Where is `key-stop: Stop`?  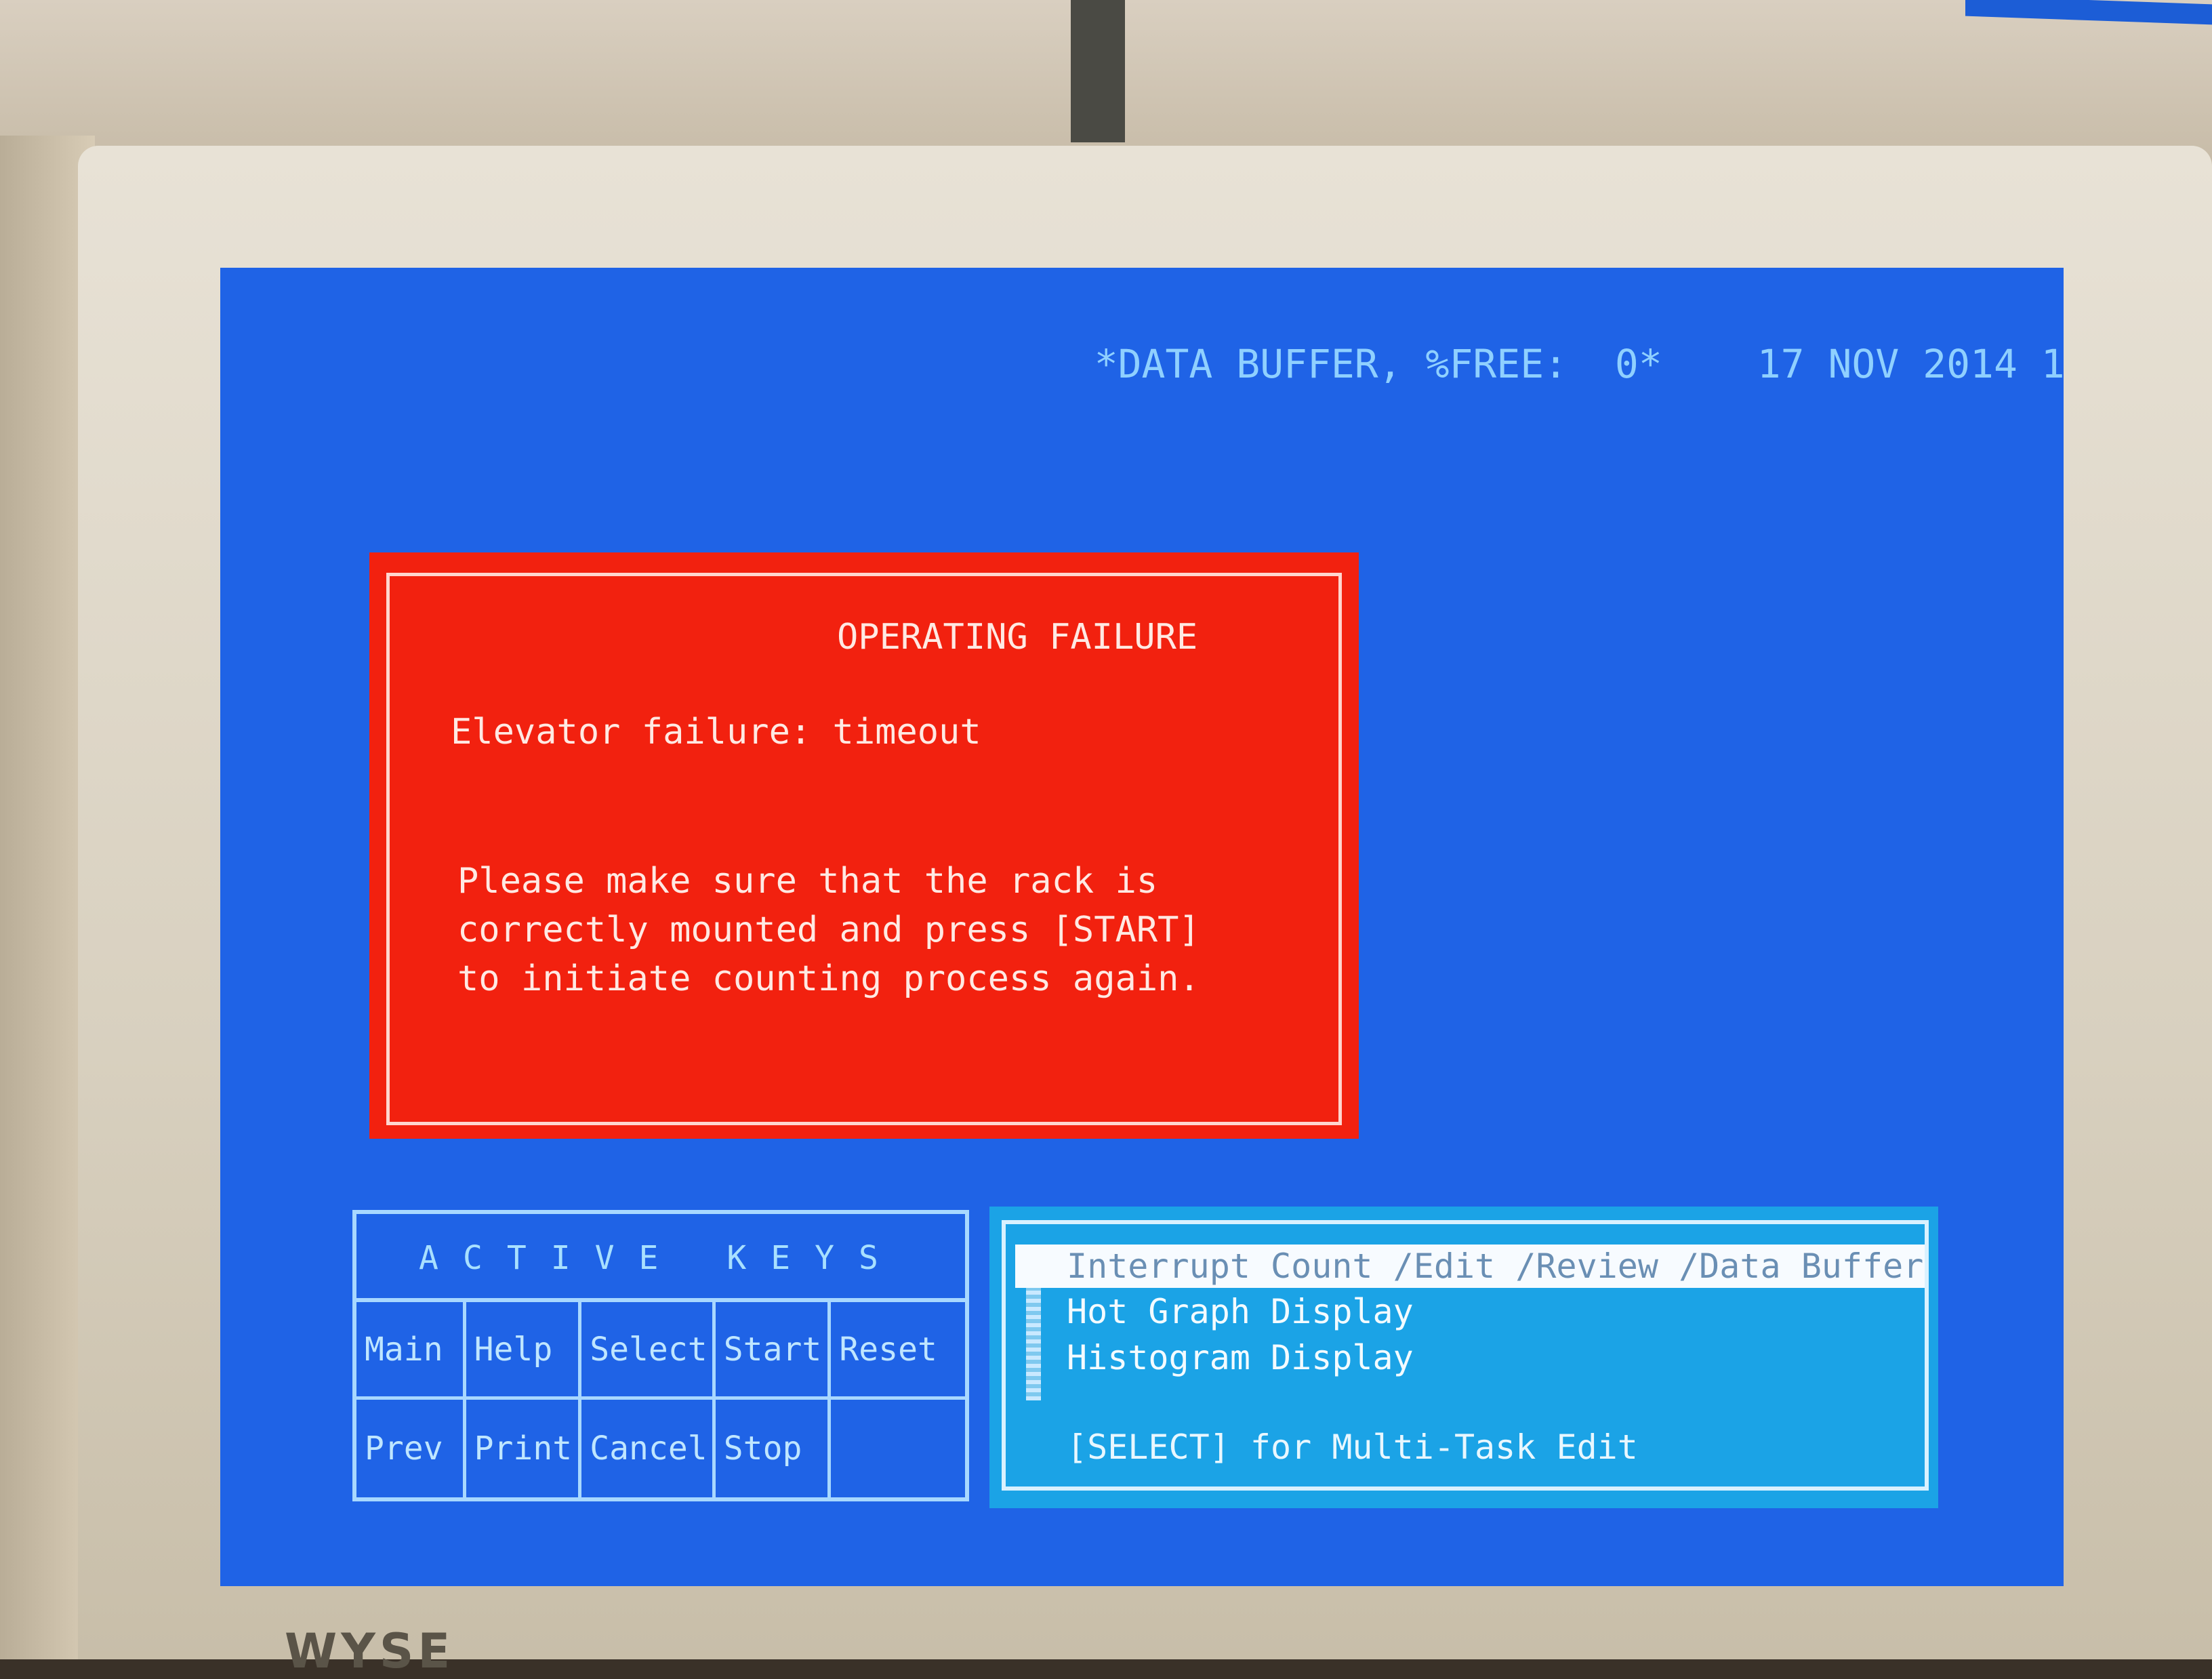 key-stop: Stop is located at coordinates (774, 1448).